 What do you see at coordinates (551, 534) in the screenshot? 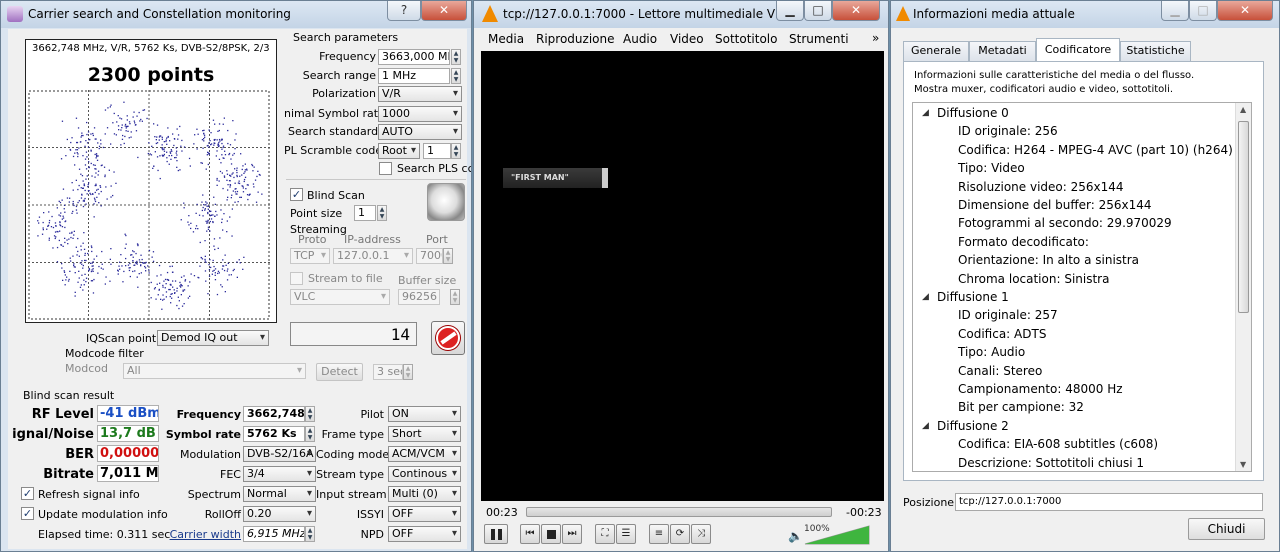
I see `stop-playback-button` at bounding box center [551, 534].